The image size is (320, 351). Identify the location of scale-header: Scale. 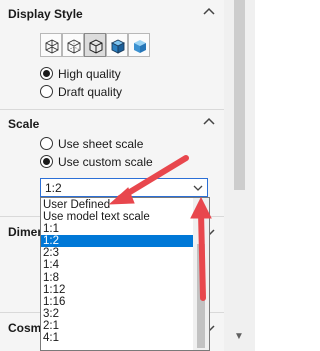
(112, 123).